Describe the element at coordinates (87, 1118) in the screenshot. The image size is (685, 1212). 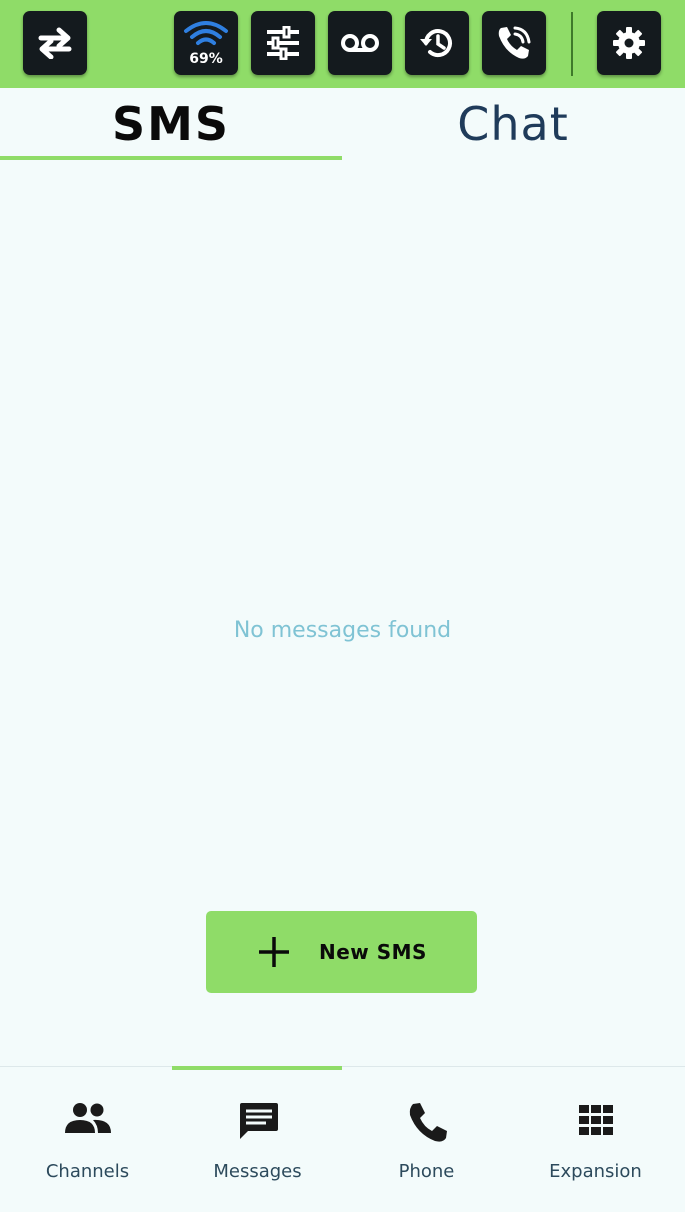
I see `people-icon` at that location.